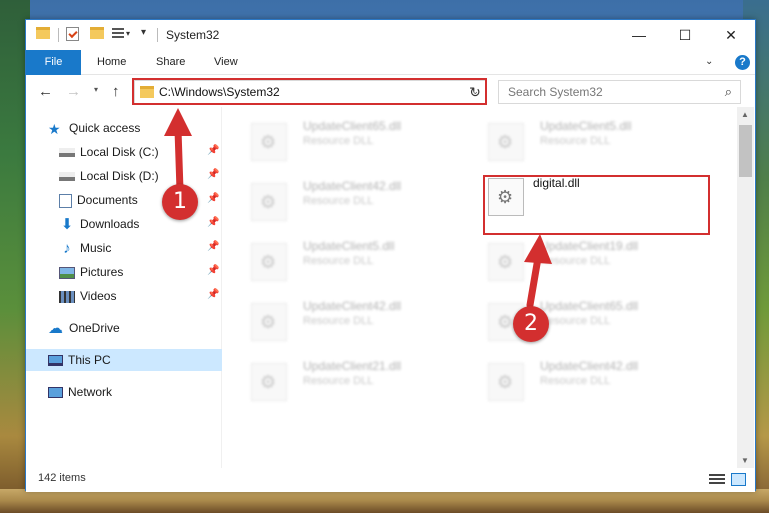 The image size is (769, 513). What do you see at coordinates (531, 324) in the screenshot?
I see `step-2-badge: 2` at bounding box center [531, 324].